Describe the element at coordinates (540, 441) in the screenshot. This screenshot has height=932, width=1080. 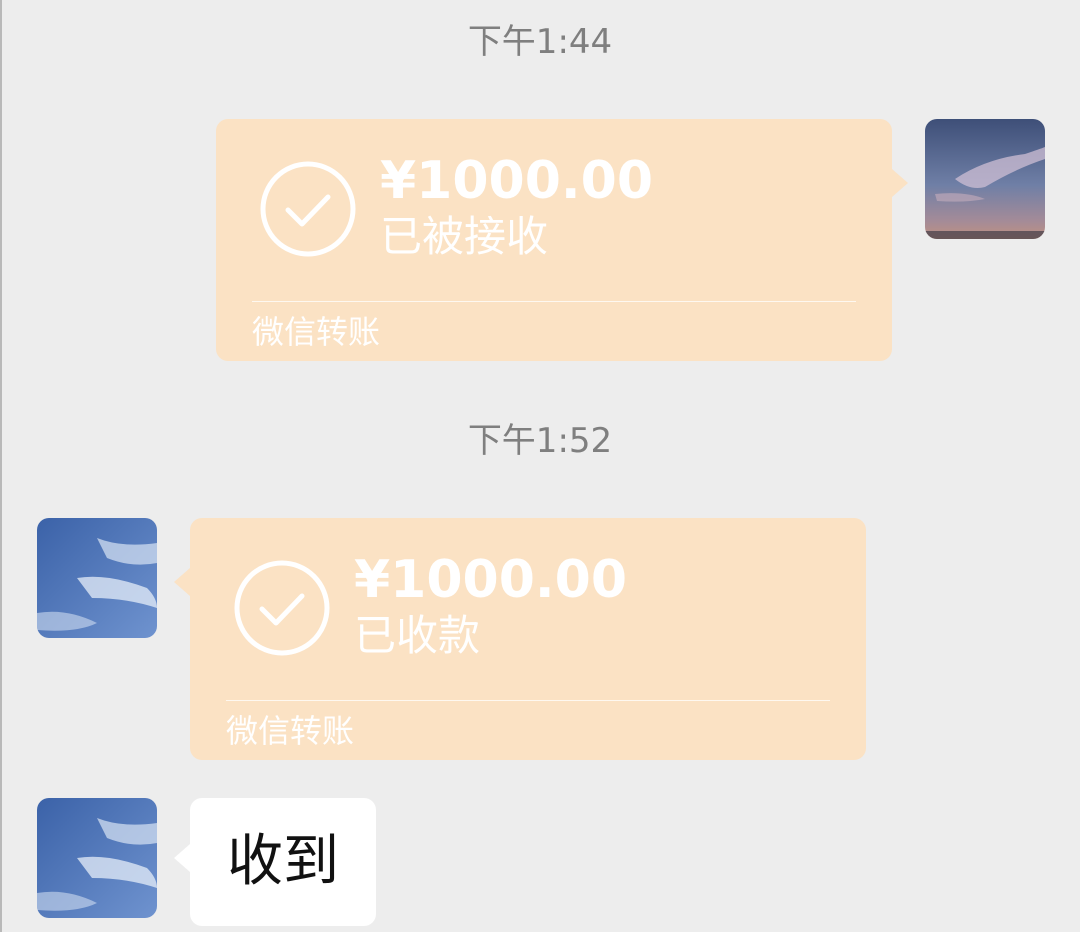
I see `timestamp: 下午1:52` at that location.